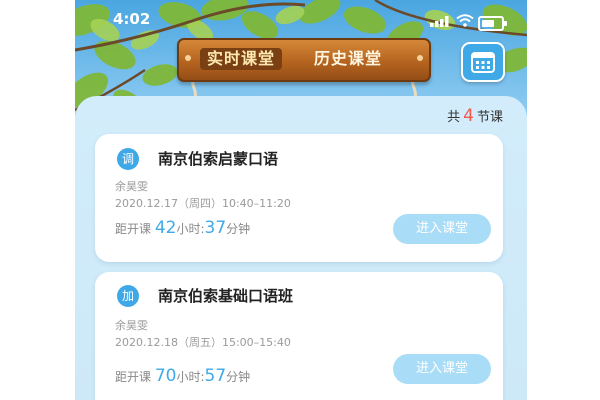 The height and width of the screenshot is (400, 600). I want to click on course-datetime: 2020.12.17（周四）10:40–11:20, so click(203, 203).